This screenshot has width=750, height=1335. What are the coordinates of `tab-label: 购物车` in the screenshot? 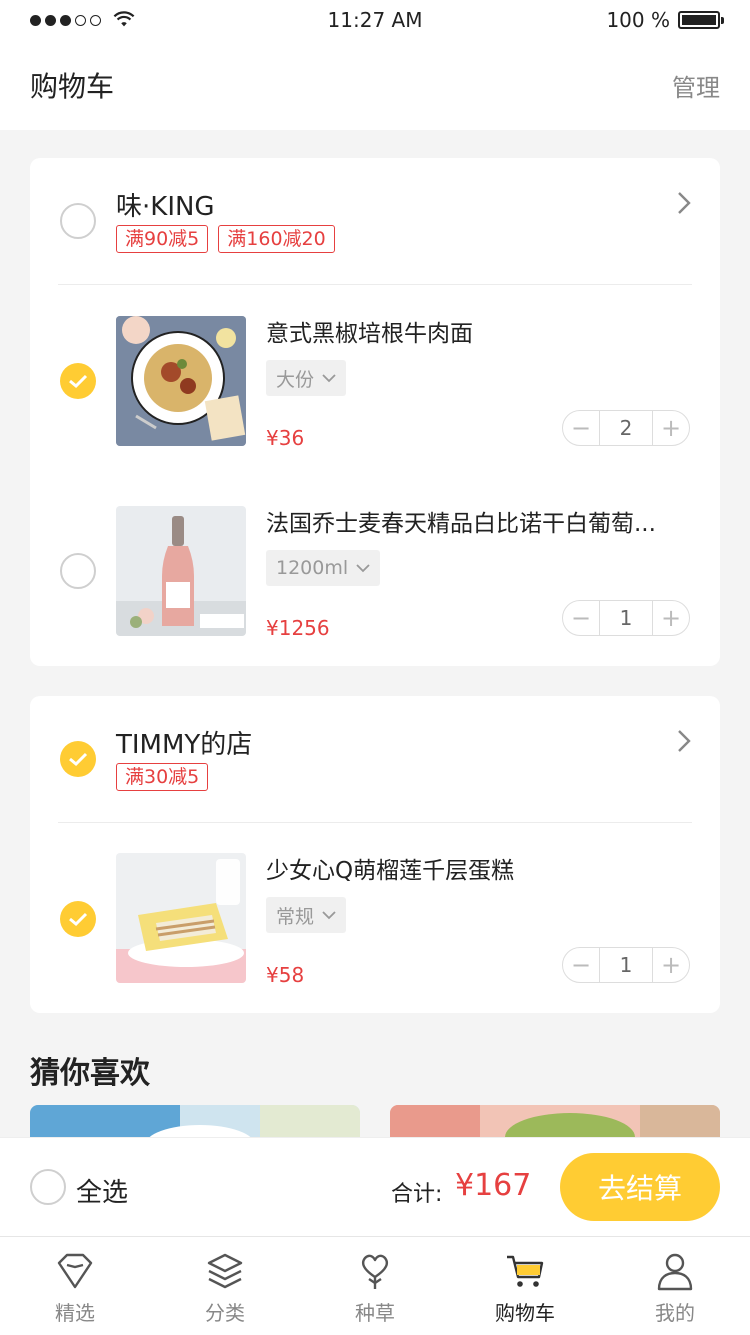 It's located at (525, 1313).